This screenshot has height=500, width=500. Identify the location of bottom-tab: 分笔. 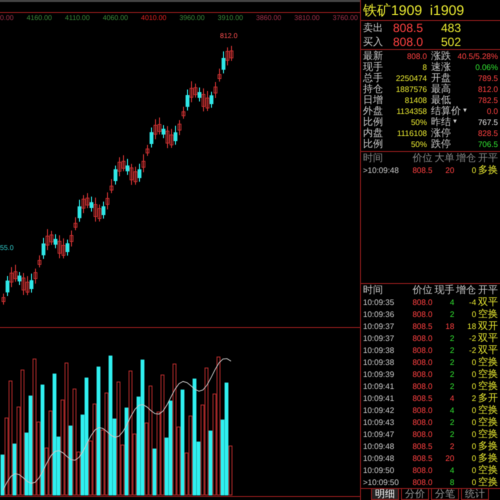
(445, 494).